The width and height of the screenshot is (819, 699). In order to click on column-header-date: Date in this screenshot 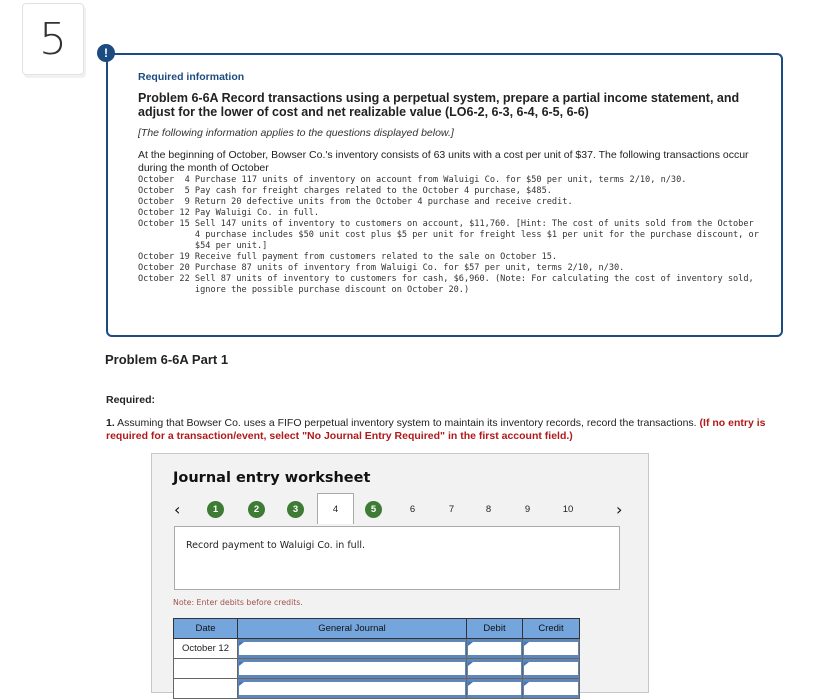, I will do `click(205, 628)`.